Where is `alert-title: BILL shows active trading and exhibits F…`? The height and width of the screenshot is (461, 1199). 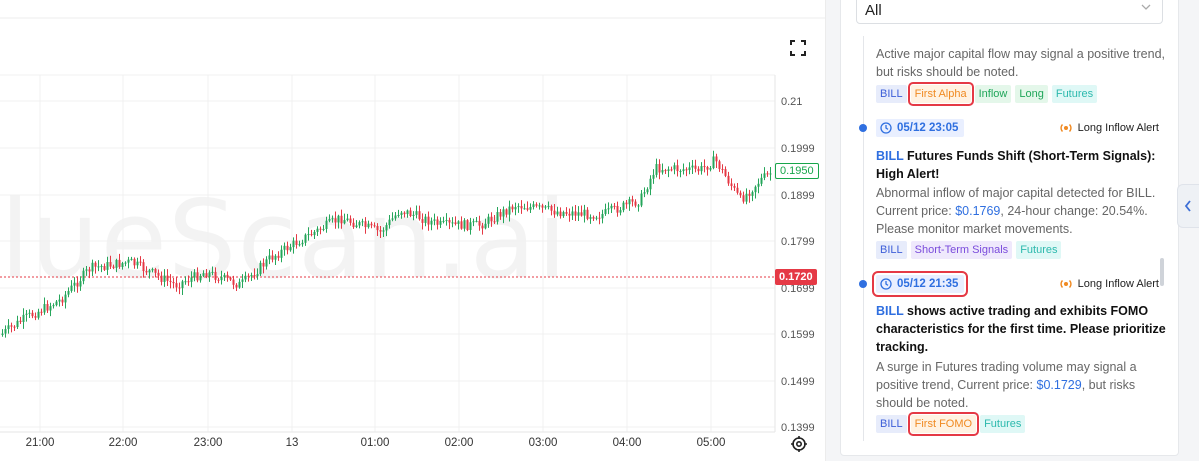
alert-title: BILL shows active trading and exhibits F… is located at coordinates (1021, 329).